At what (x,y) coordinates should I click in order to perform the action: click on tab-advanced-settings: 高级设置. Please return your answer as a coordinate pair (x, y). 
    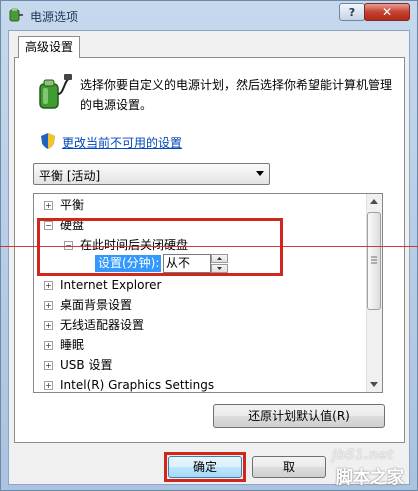
    Looking at the image, I should click on (49, 47).